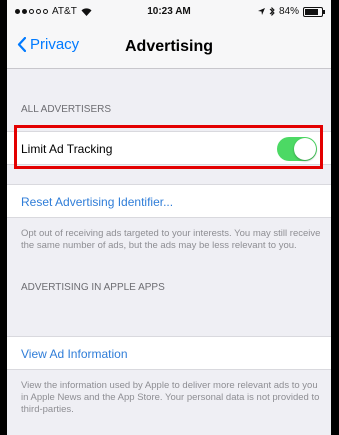 The image size is (339, 435). Describe the element at coordinates (93, 287) in the screenshot. I see `section-header-apple-apps: ADVERTISING IN APPLE APPS` at that location.